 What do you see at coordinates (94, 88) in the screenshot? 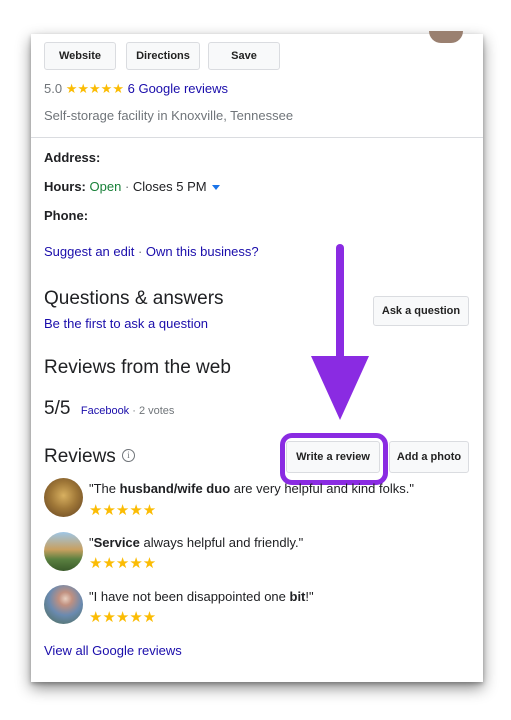
I see `rating-stars: ★★★★★` at bounding box center [94, 88].